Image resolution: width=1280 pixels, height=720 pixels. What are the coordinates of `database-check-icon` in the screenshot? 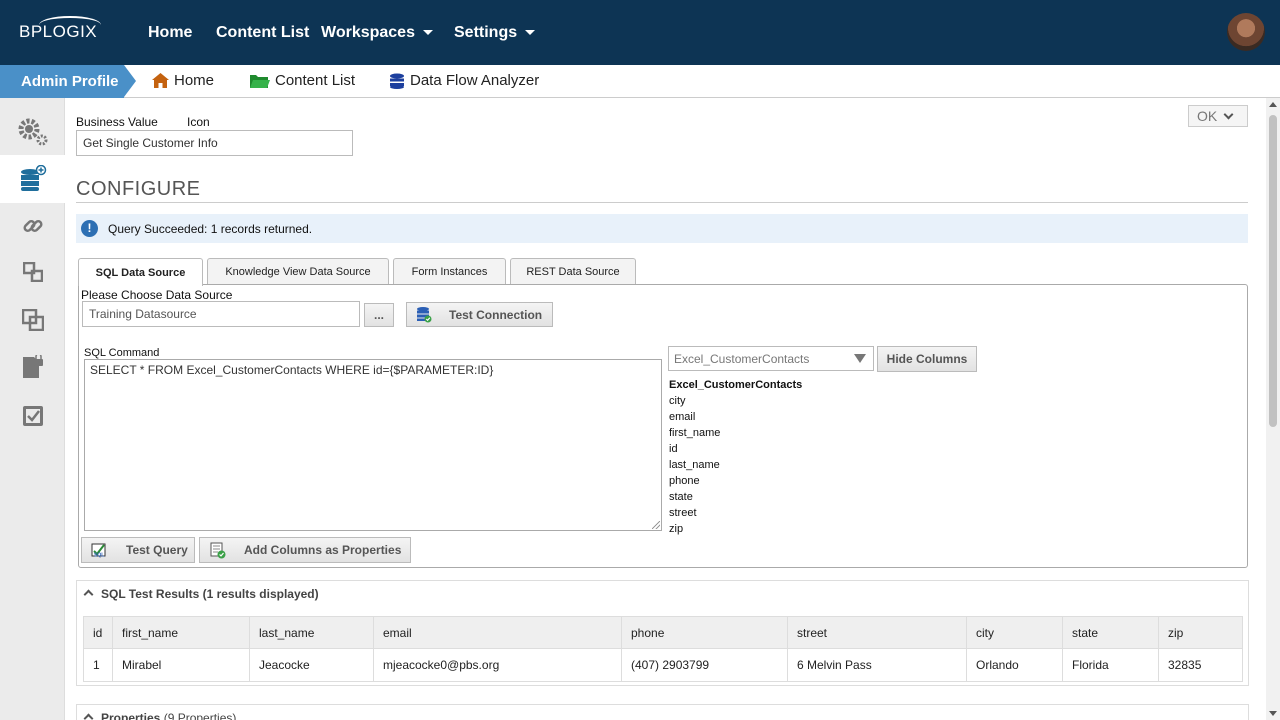 It's located at (424, 315).